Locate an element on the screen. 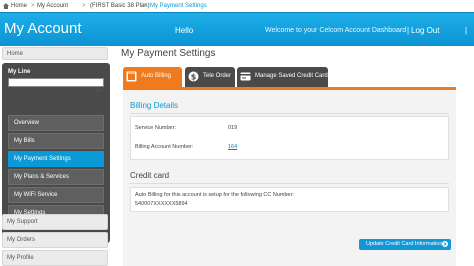 This screenshot has height=266, width=474. tab-auto-billing: Auto Billing is located at coordinates (152, 77).